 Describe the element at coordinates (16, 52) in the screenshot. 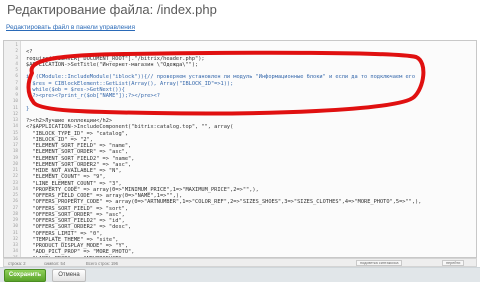

I see `line-number: 2` at that location.